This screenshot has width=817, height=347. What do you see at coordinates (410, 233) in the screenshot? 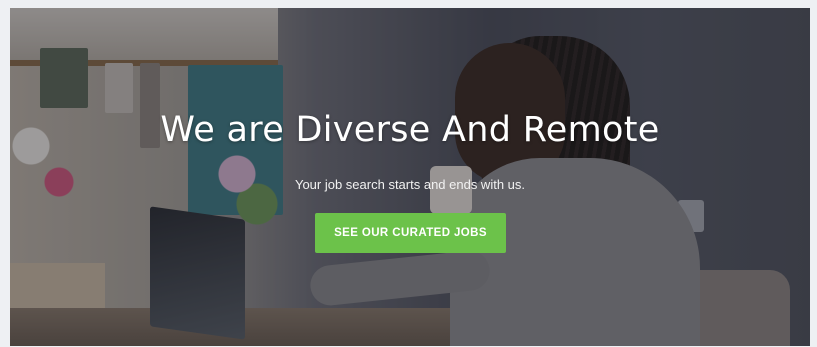
I see `see-curated-jobs-button: SEE OUR CURATED JOBS` at bounding box center [410, 233].